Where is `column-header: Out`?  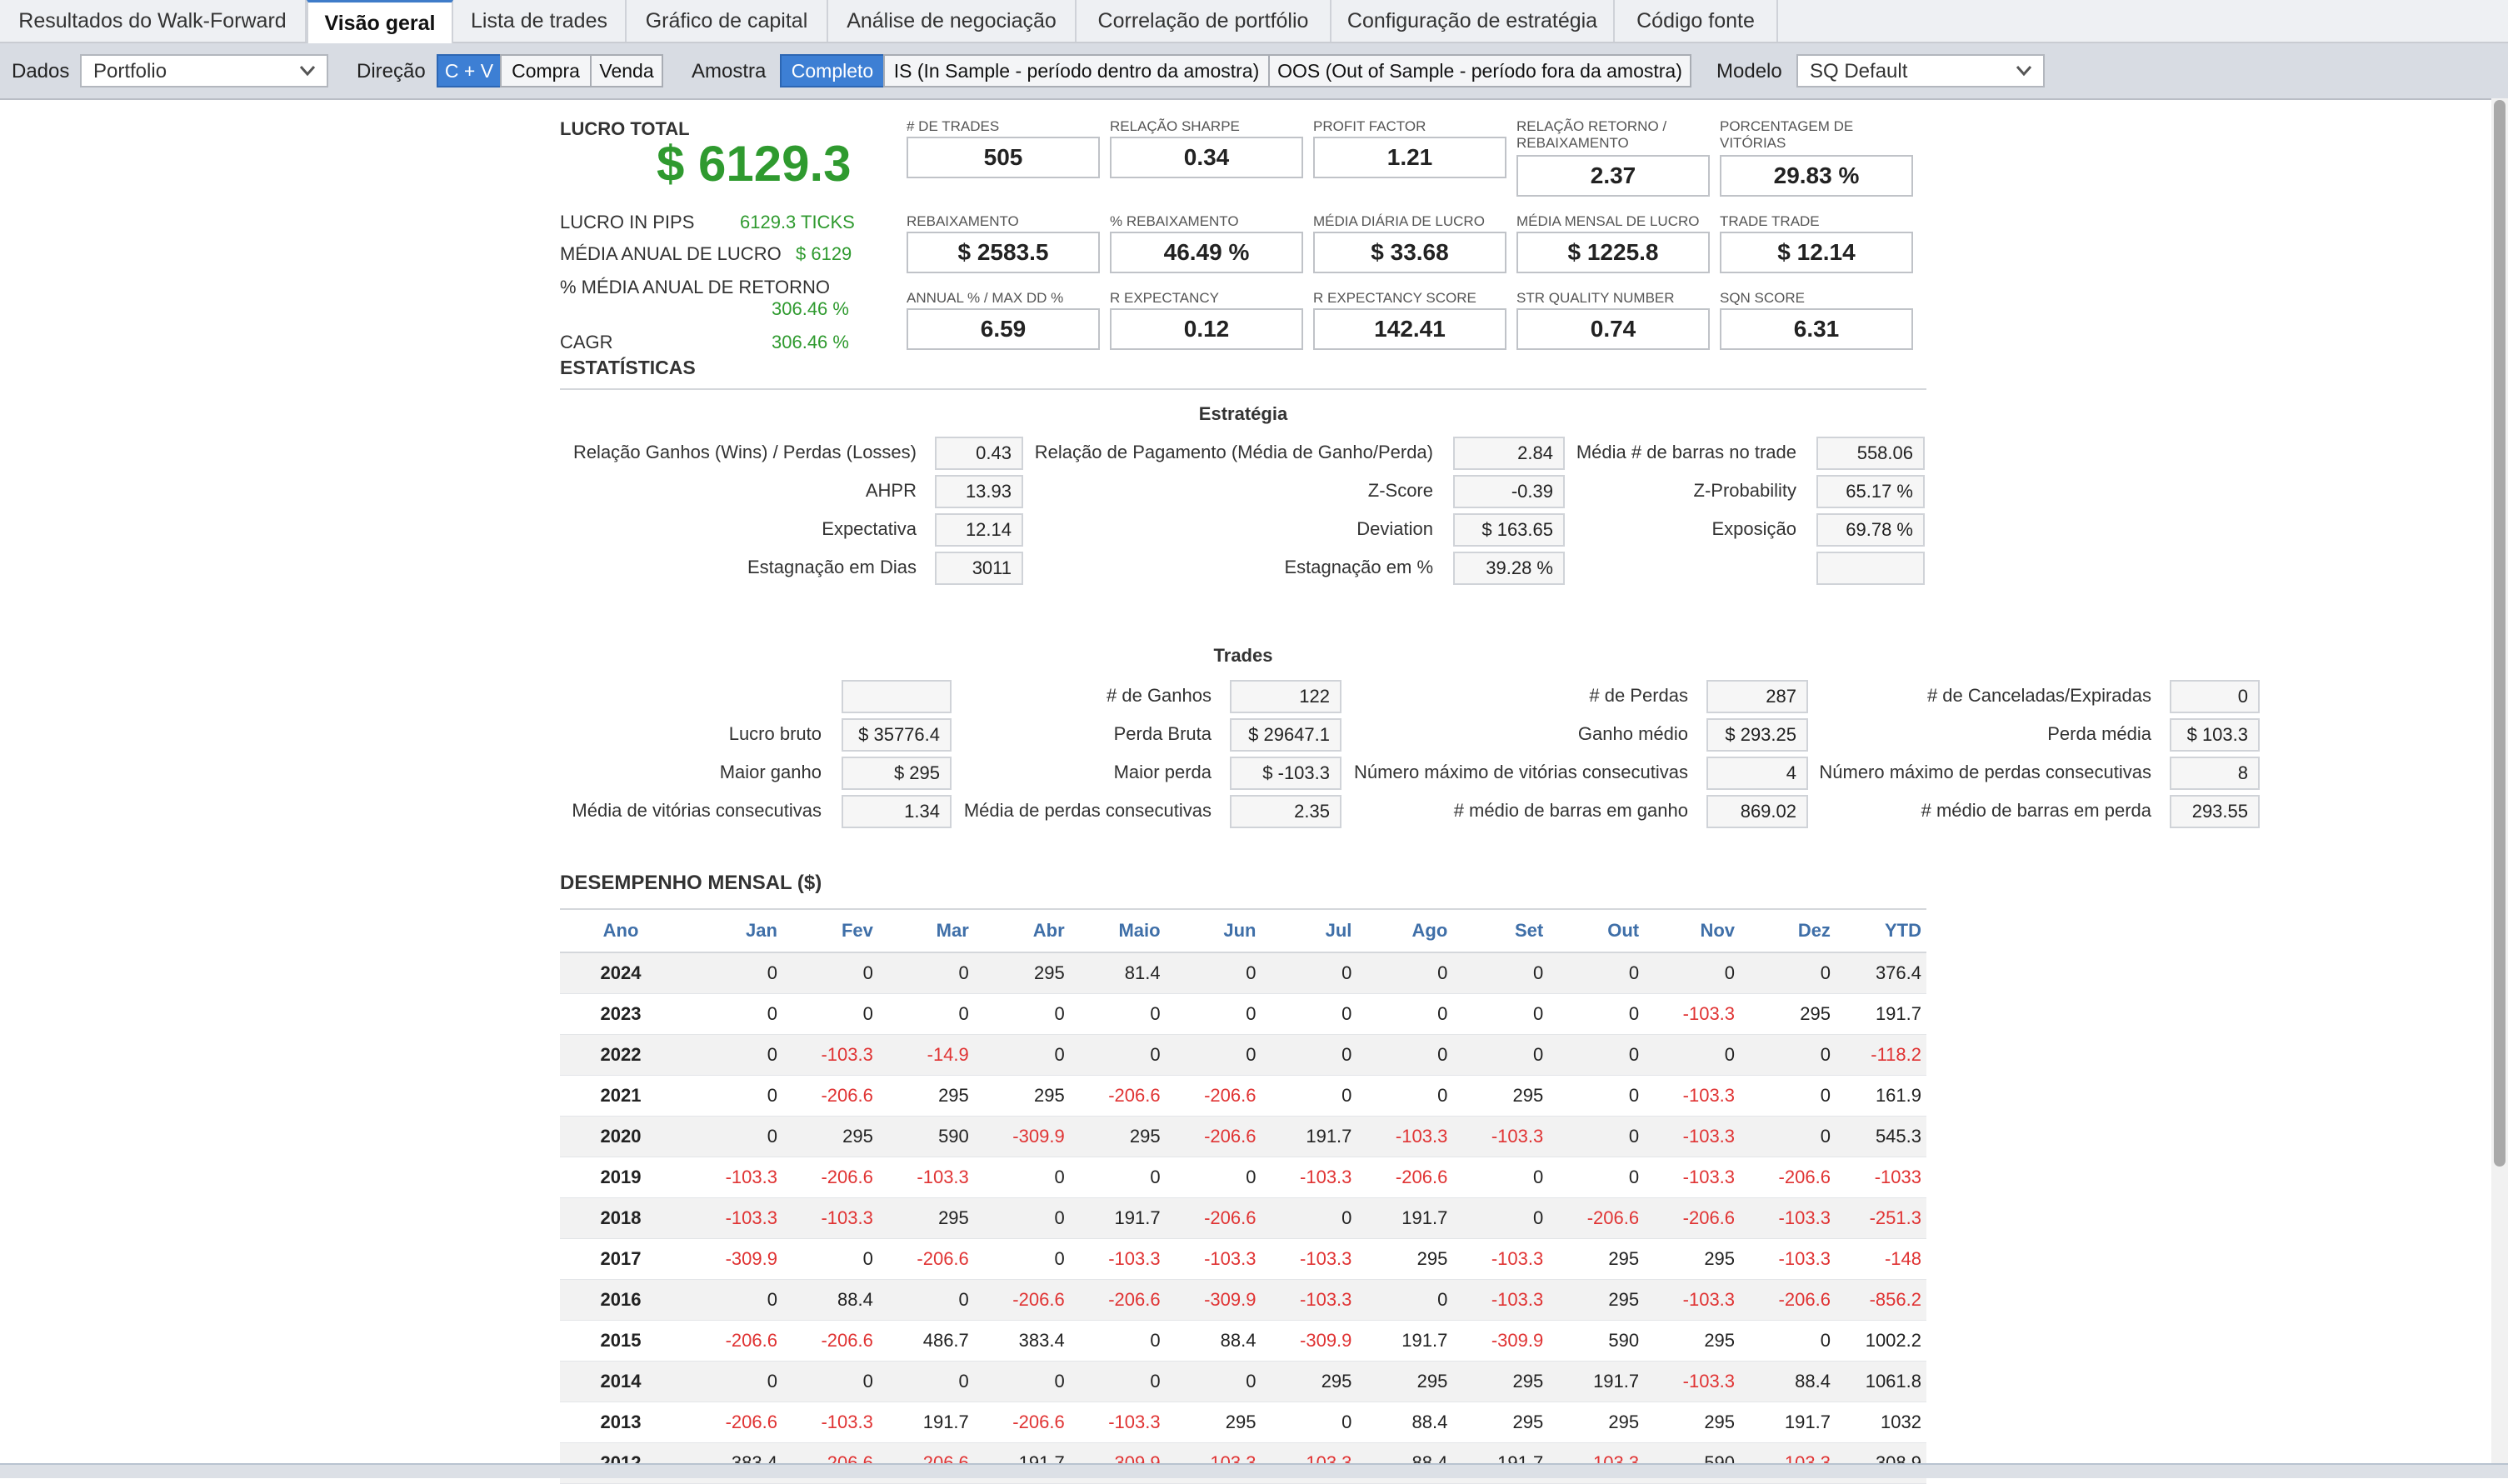
column-header: Out is located at coordinates (1623, 930).